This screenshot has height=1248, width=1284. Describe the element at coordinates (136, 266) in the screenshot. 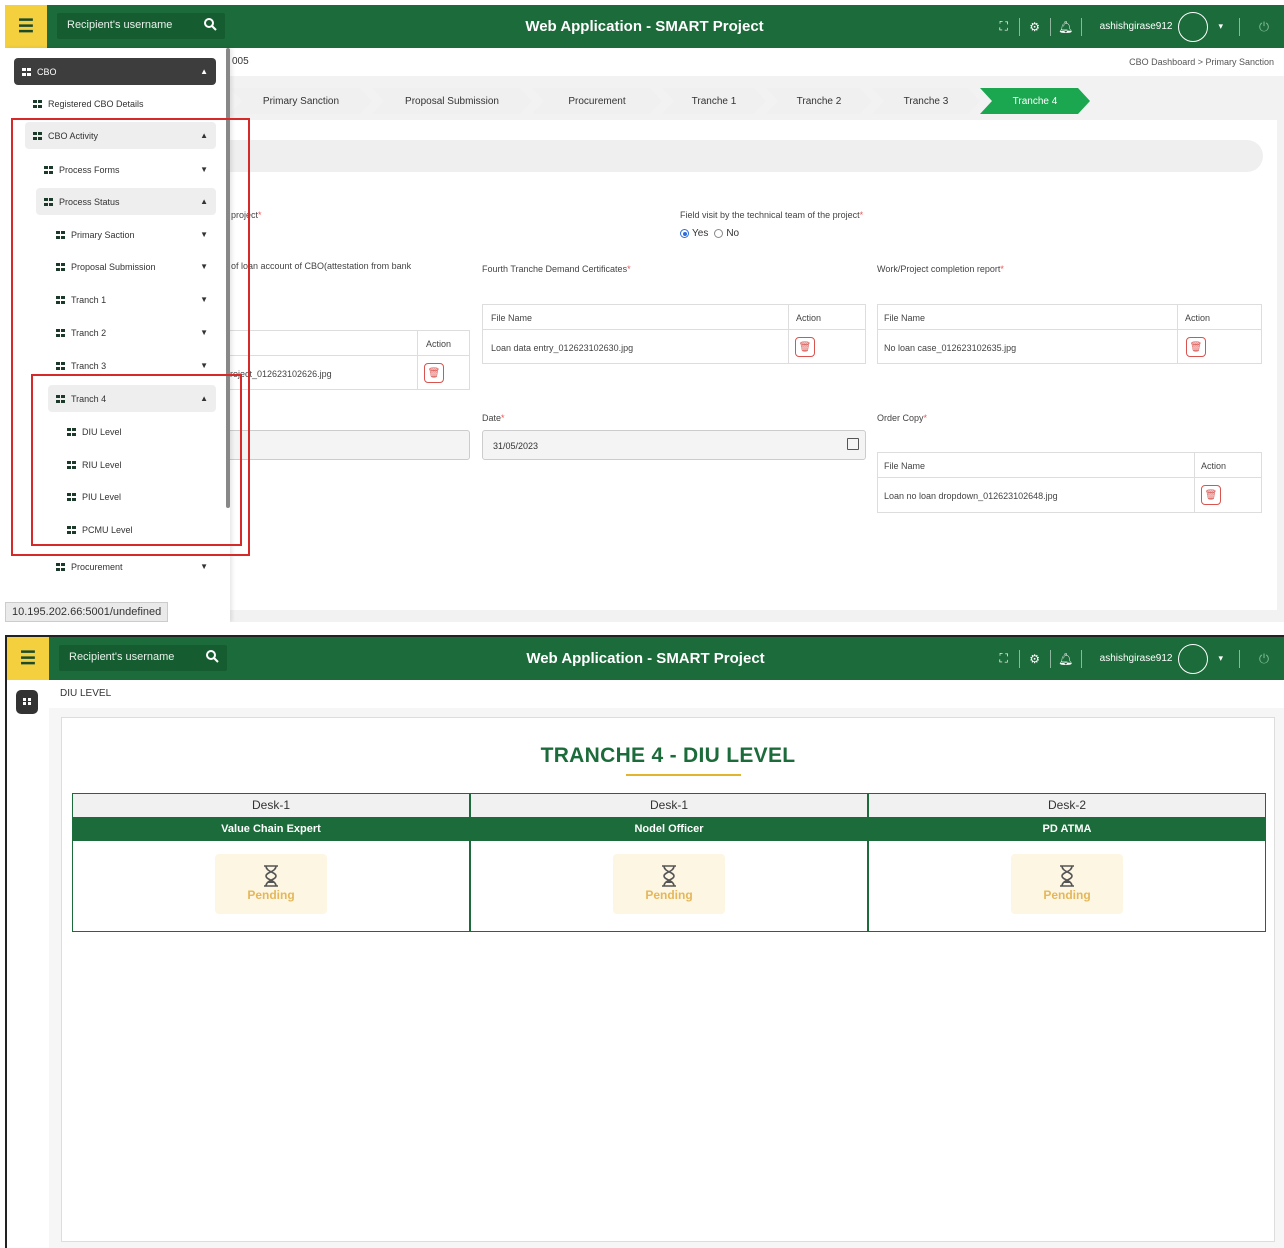

I see `sidebar-item-proposal-submission: Proposal Submission ▼` at that location.